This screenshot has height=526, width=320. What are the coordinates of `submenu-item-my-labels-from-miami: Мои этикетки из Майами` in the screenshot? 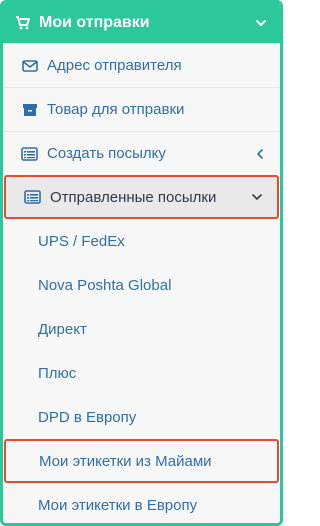 It's located at (141, 461).